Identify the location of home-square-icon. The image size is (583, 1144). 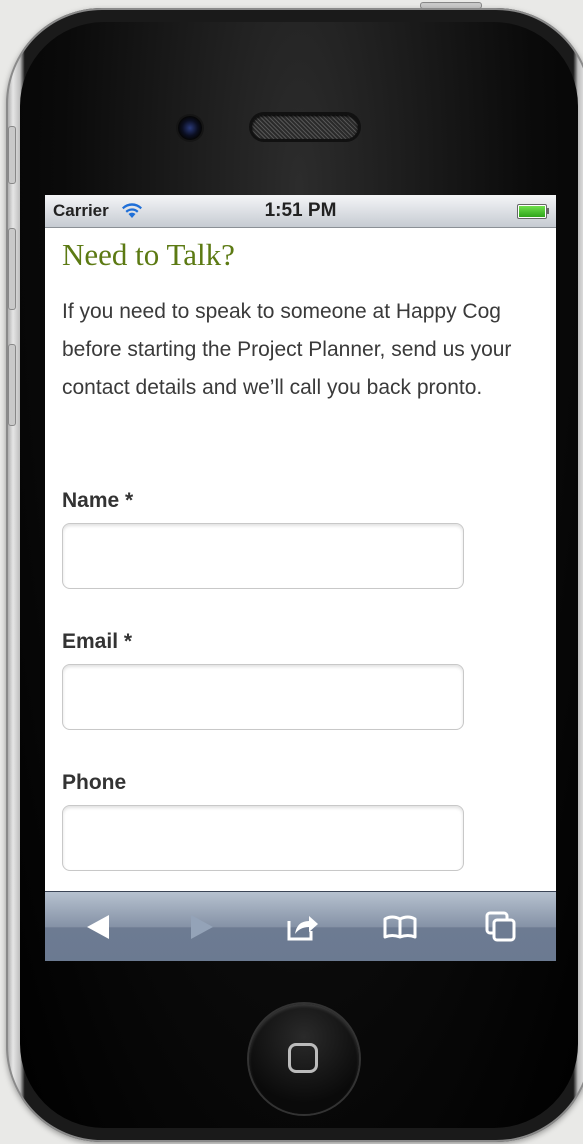
(303, 1058).